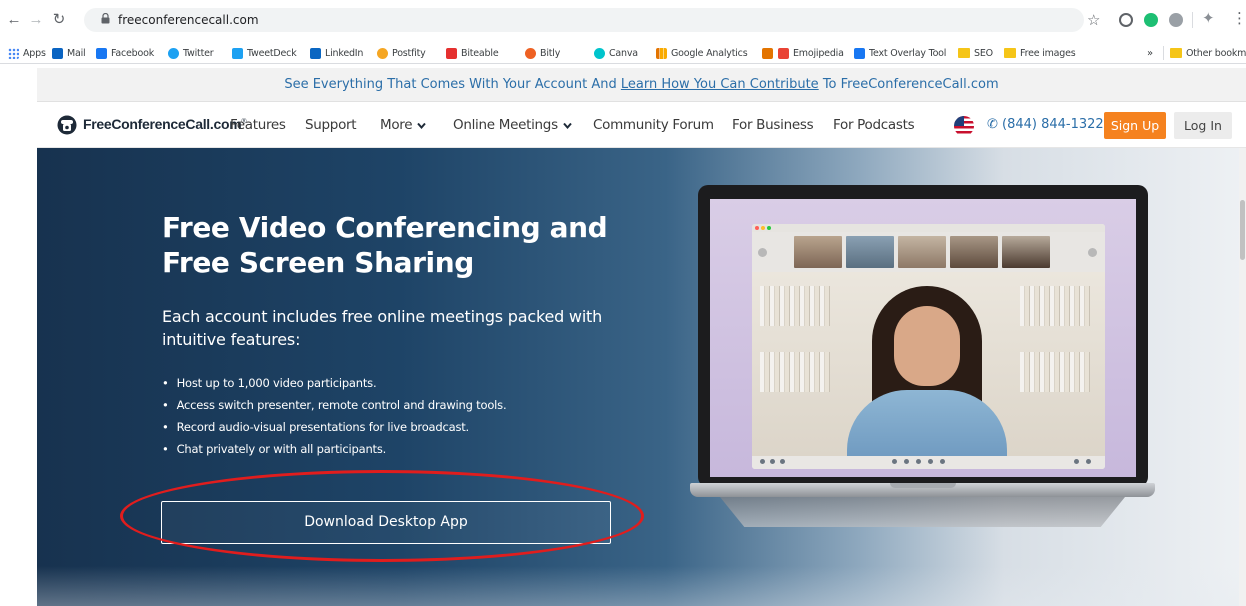 The width and height of the screenshot is (1246, 606). Describe the element at coordinates (396, 125) in the screenshot. I see `nav-more-label: More` at that location.